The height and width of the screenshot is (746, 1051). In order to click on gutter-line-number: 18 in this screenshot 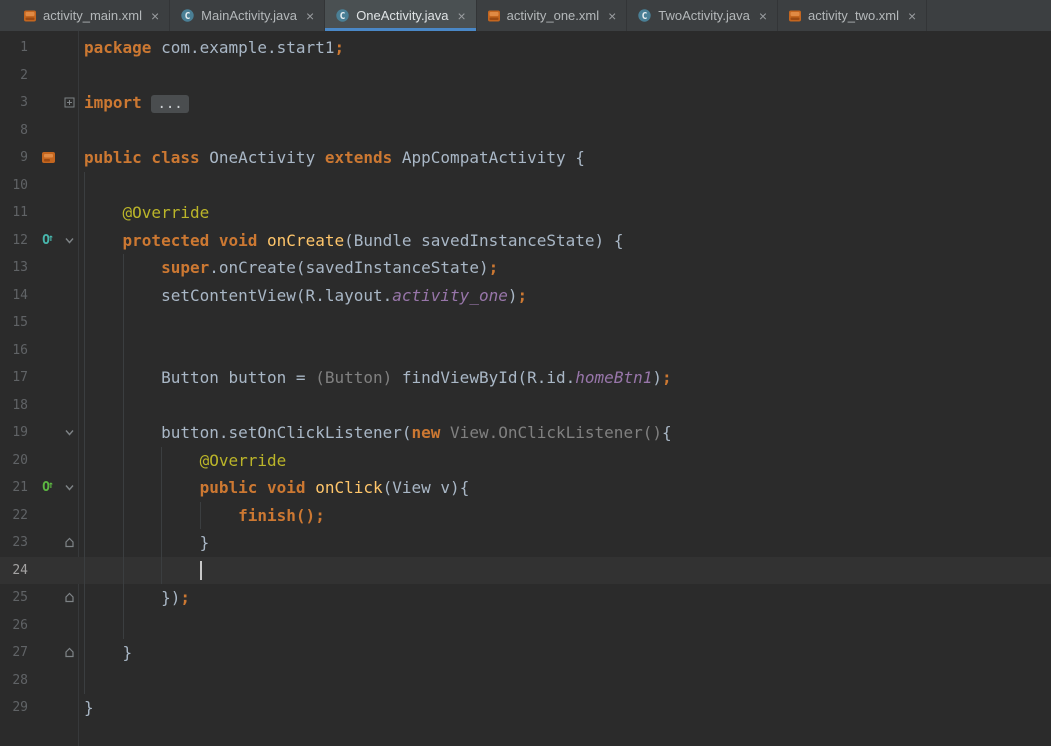, I will do `click(18, 406)`.